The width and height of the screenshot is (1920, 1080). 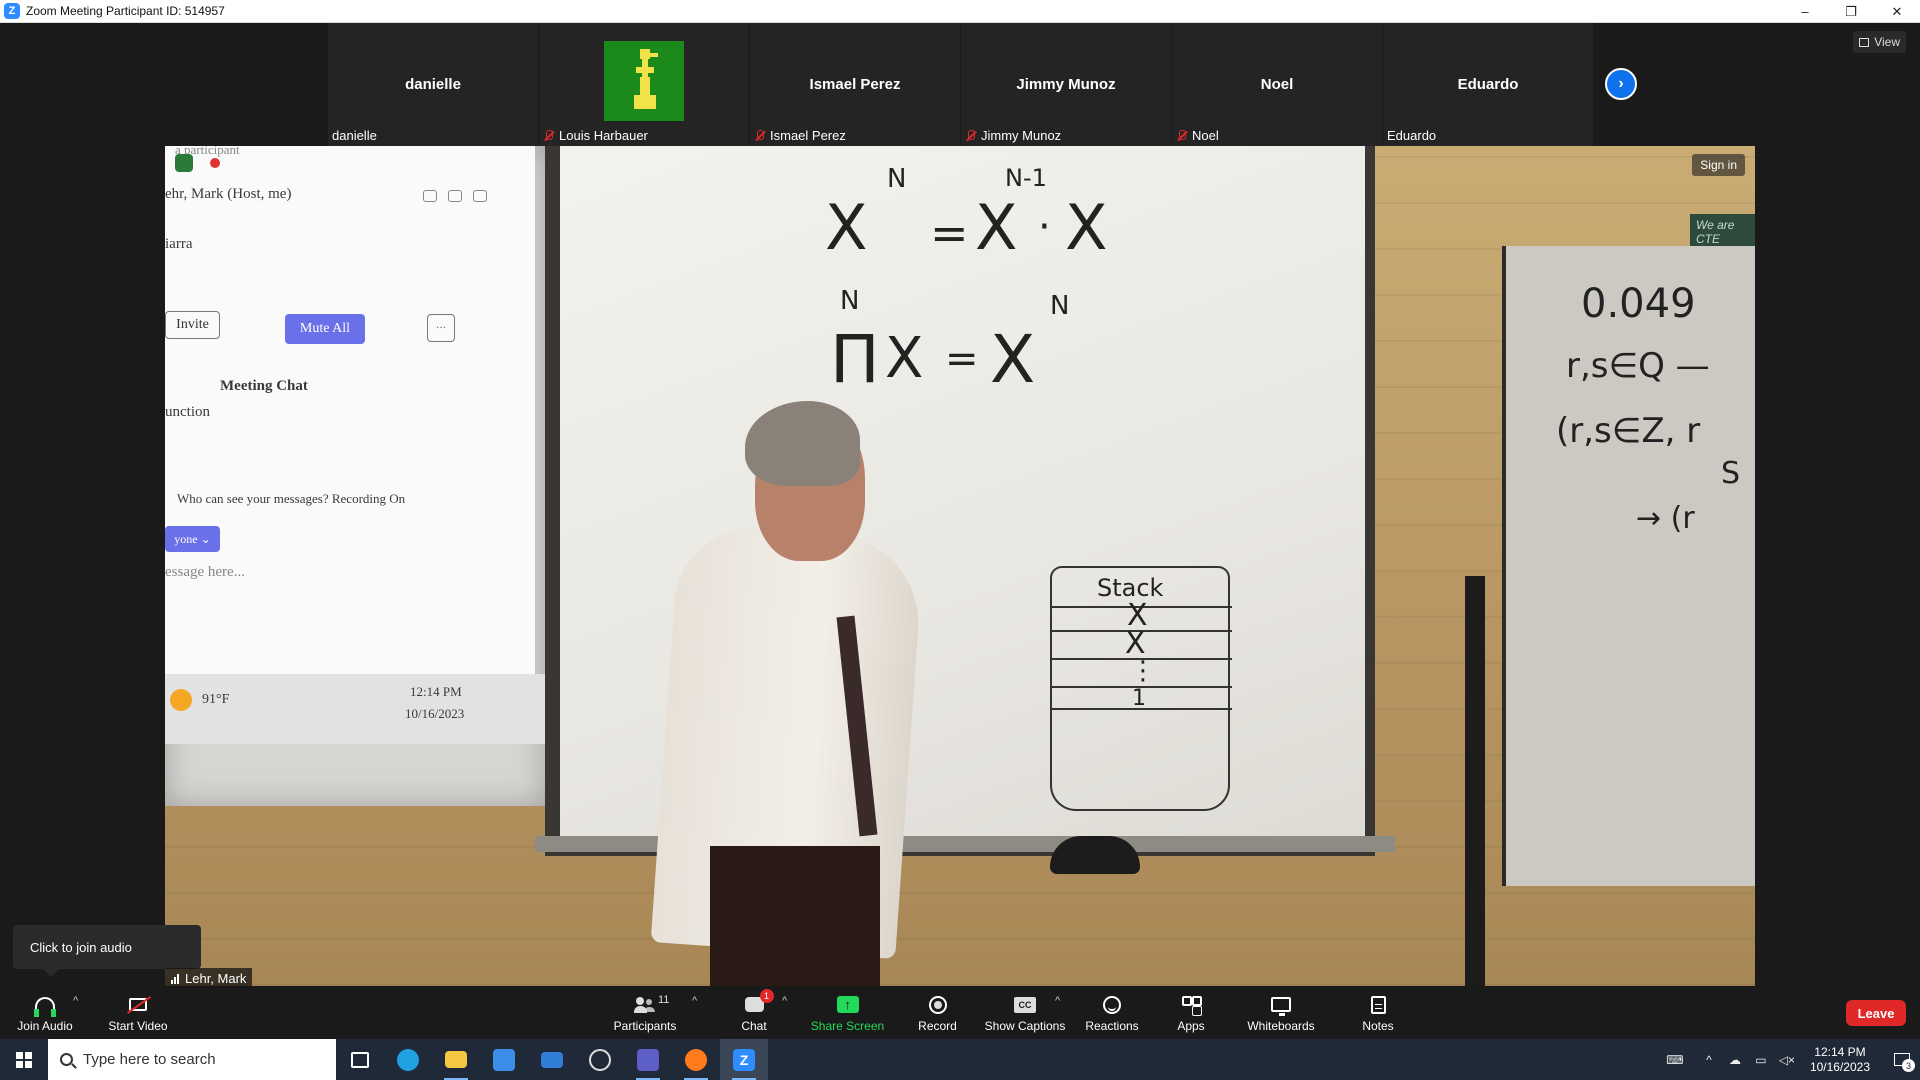 I want to click on participant-tile: Ismael Perez Ismael Perez, so click(x=855, y=84).